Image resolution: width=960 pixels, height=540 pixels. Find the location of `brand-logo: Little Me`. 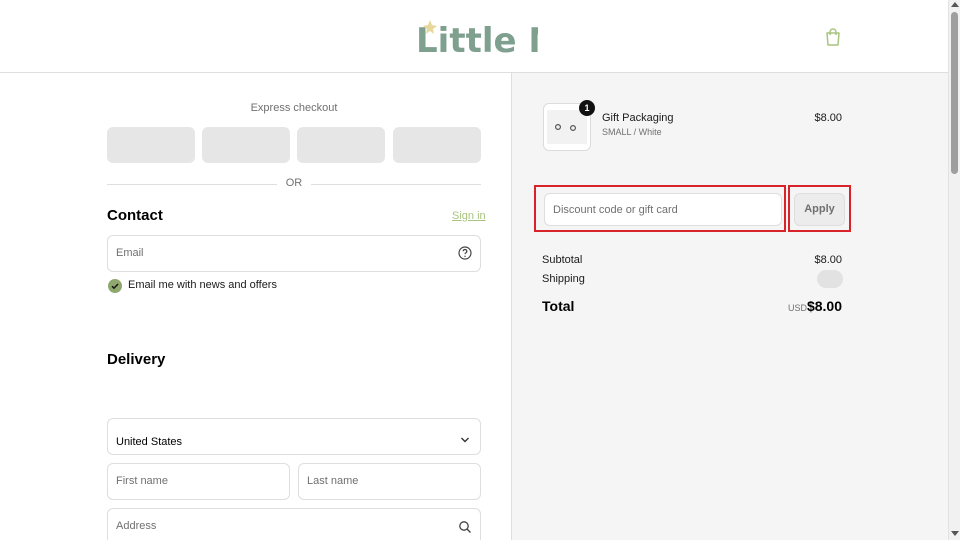

brand-logo: Little Me is located at coordinates (499, 37).